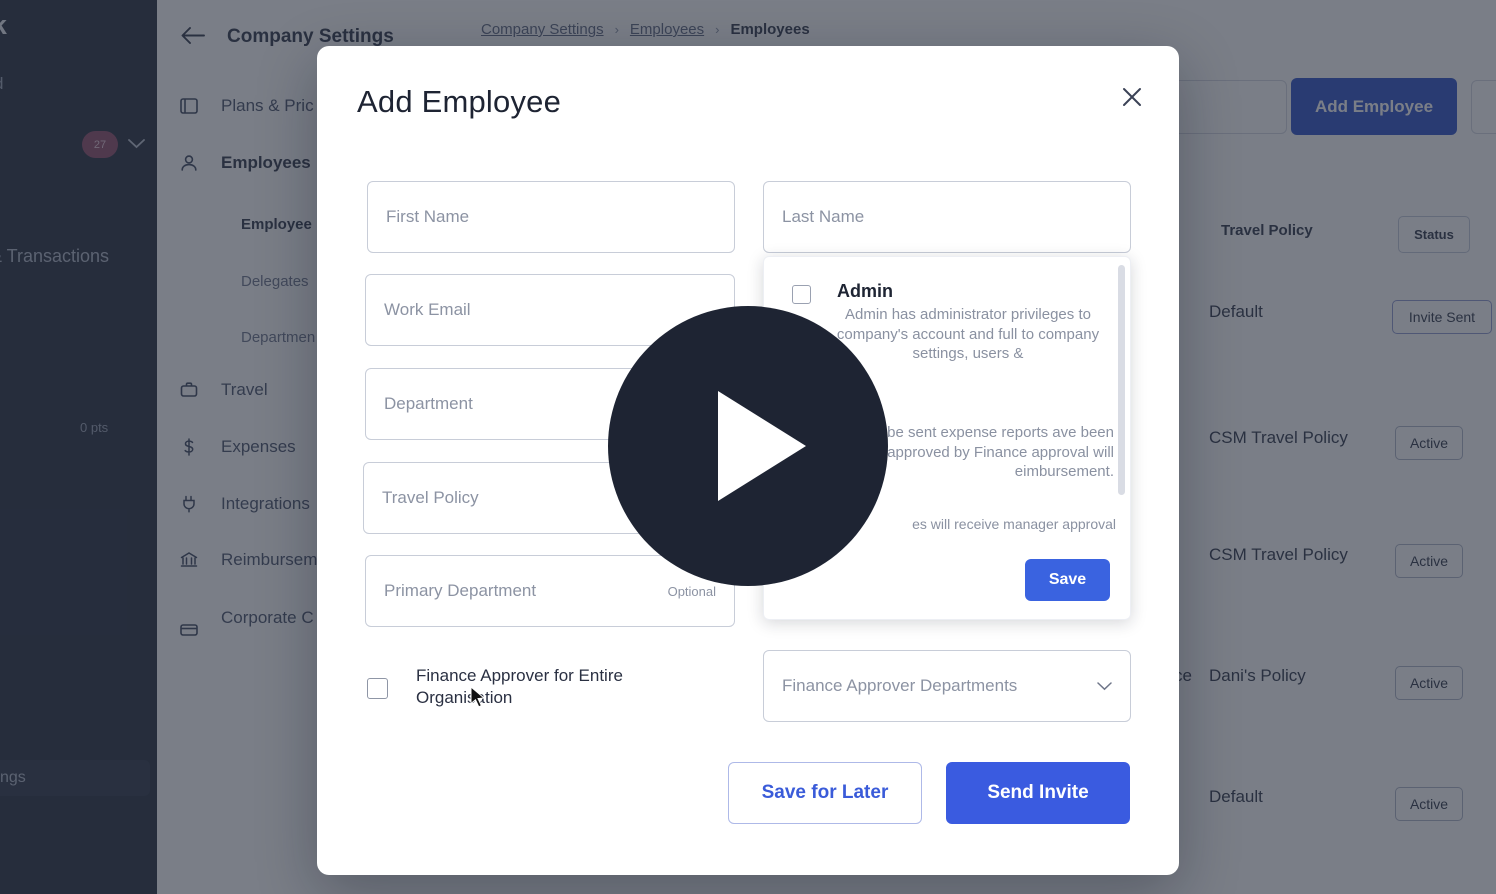 This screenshot has width=1496, height=894. What do you see at coordinates (762, 446) in the screenshot?
I see `play-triangle` at bounding box center [762, 446].